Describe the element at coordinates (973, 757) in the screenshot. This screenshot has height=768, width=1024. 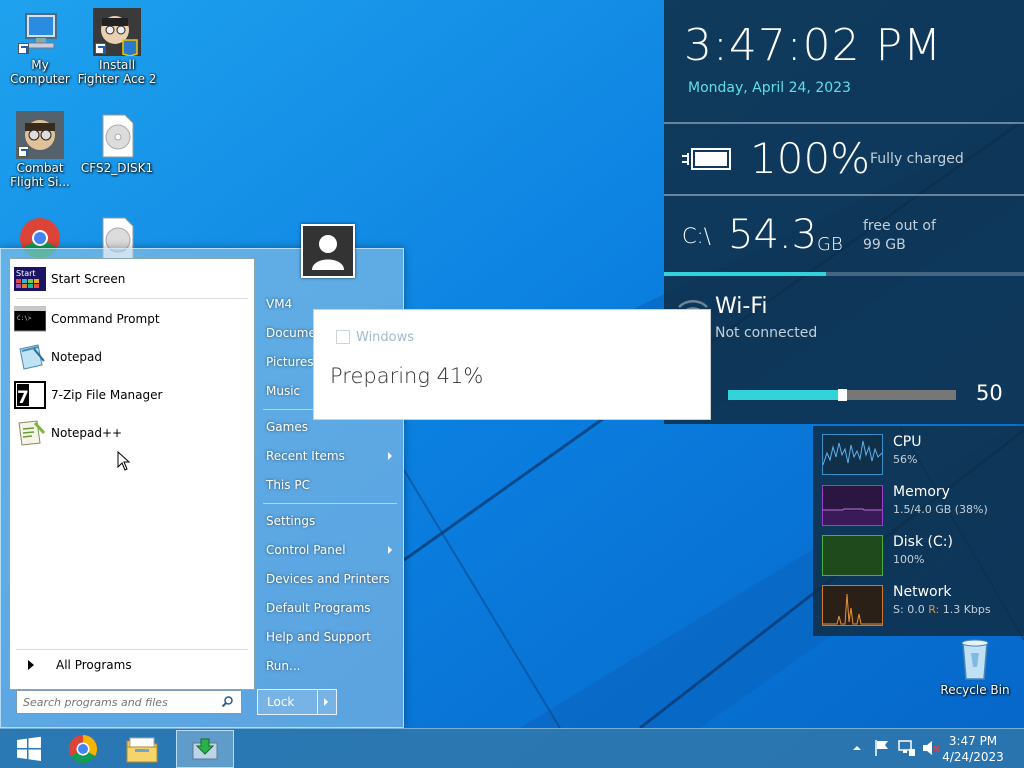
I see `taskbar-date: 4/24/2023` at that location.